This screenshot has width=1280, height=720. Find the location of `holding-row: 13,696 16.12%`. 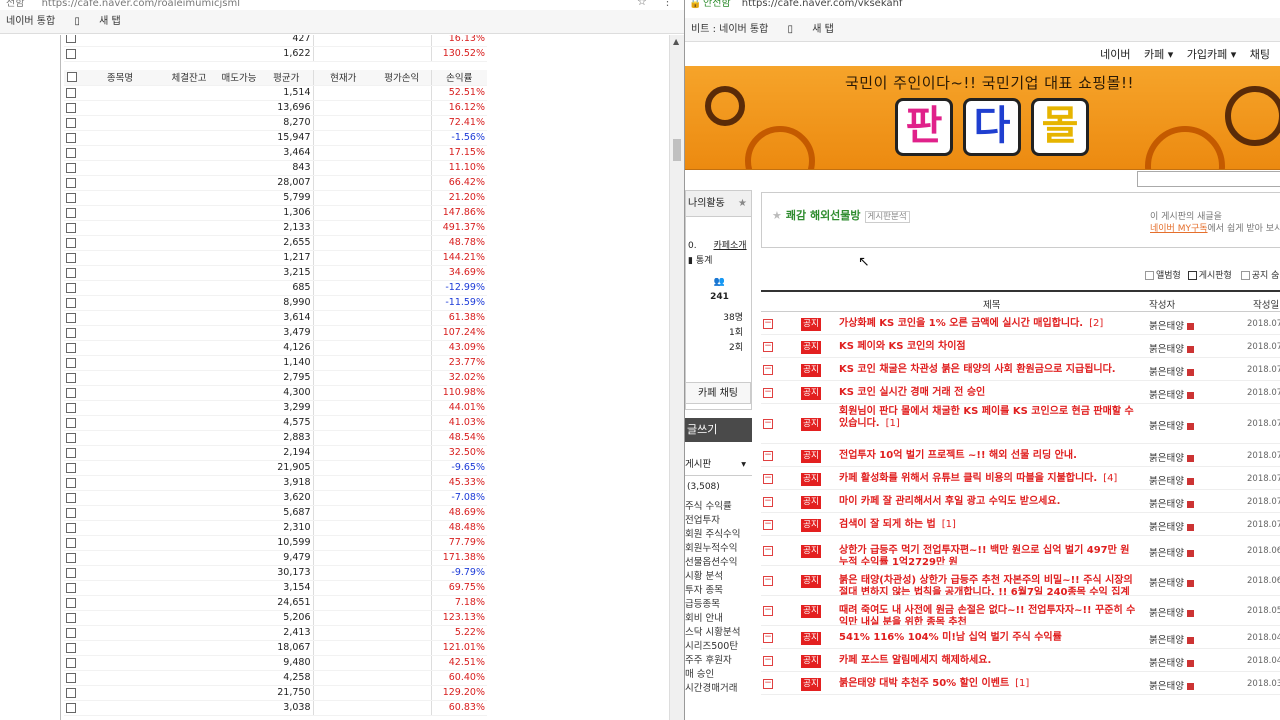

holding-row: 13,696 16.12% is located at coordinates (275, 108).